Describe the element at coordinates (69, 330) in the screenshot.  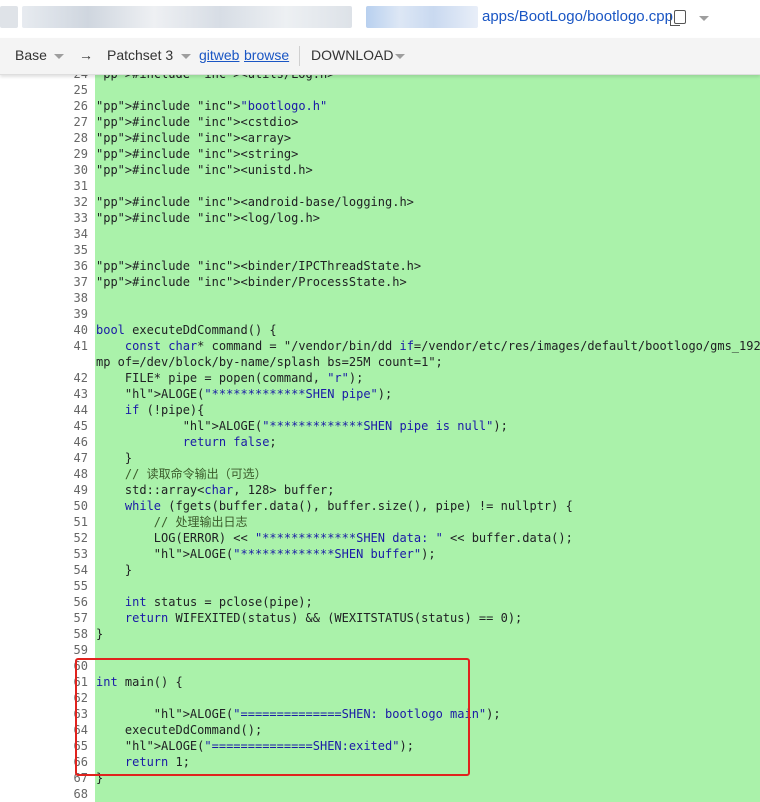
I see `line-number: 40` at that location.